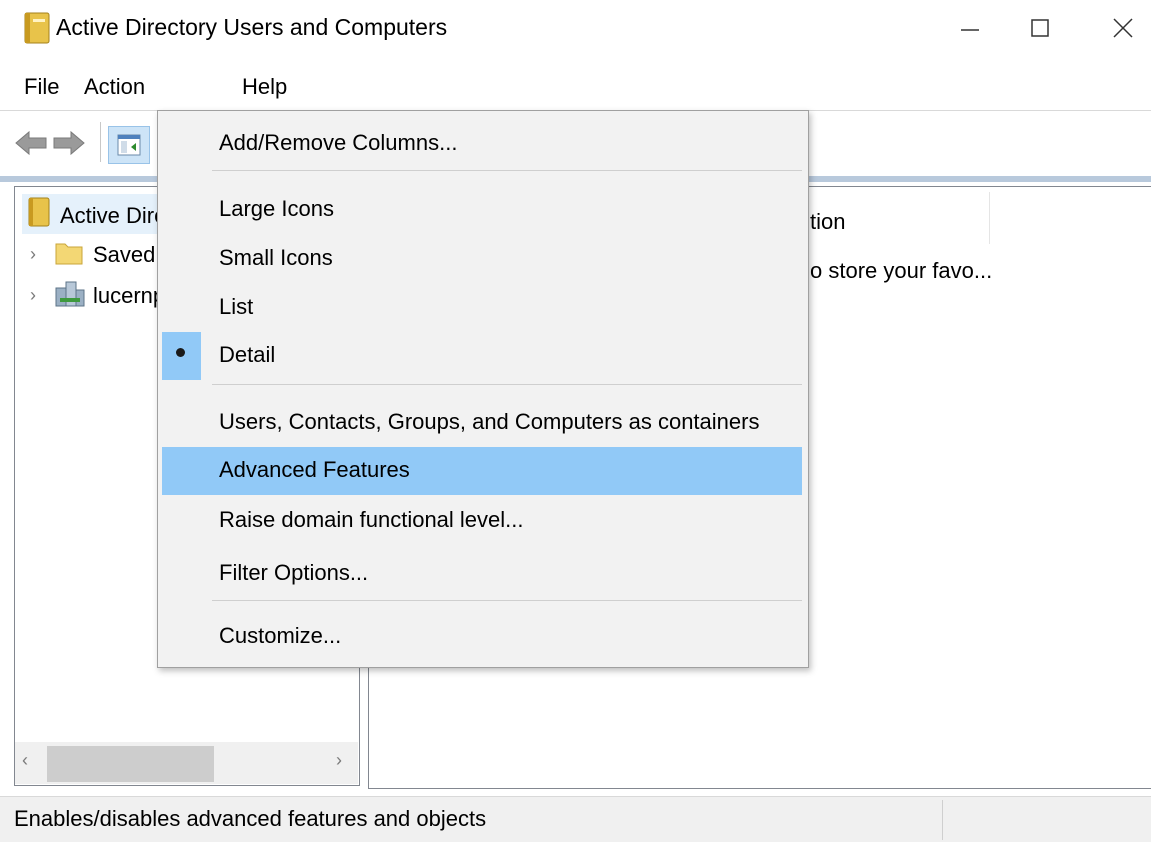 The height and width of the screenshot is (842, 1151). What do you see at coordinates (827, 222) in the screenshot?
I see `details-column-header-description: tion` at bounding box center [827, 222].